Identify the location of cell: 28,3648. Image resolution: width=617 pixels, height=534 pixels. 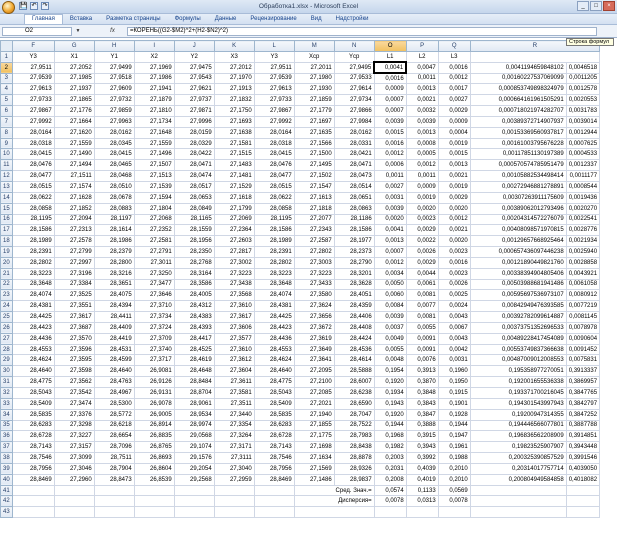
(33, 284).